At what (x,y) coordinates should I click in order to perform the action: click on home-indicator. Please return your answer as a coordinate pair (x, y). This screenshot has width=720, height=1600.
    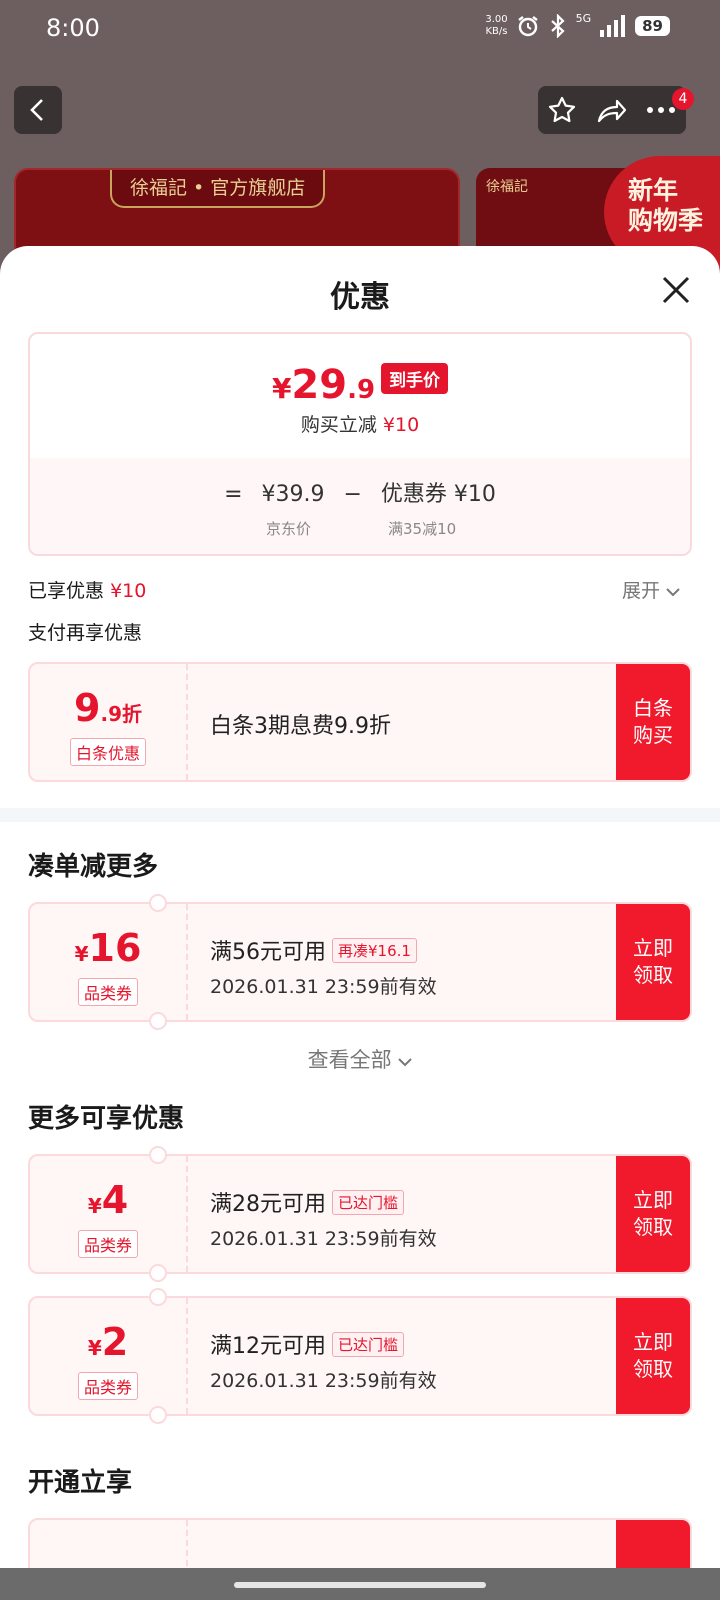
    Looking at the image, I should click on (360, 1585).